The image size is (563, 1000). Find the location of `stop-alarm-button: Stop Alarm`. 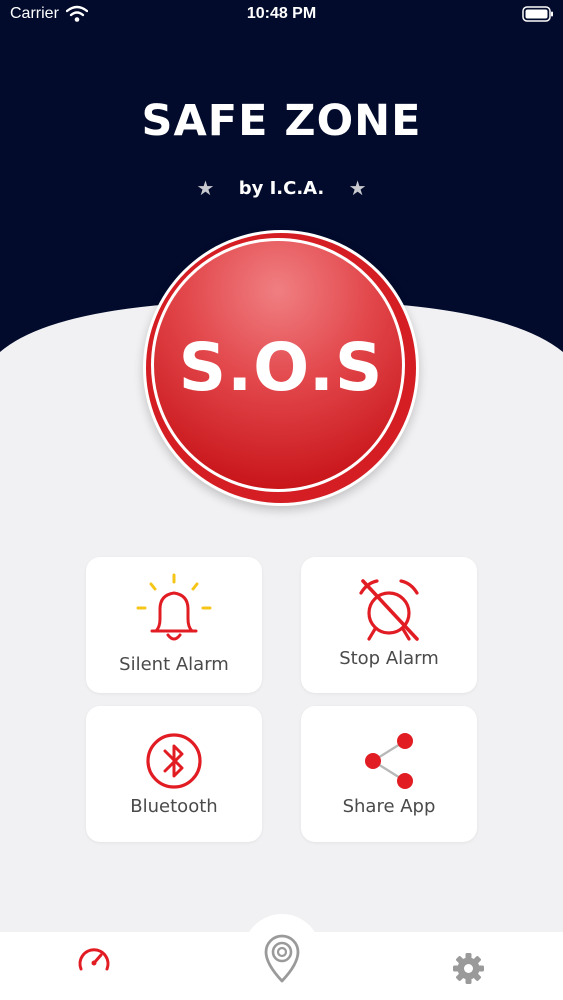

stop-alarm-button: Stop Alarm is located at coordinates (389, 625).